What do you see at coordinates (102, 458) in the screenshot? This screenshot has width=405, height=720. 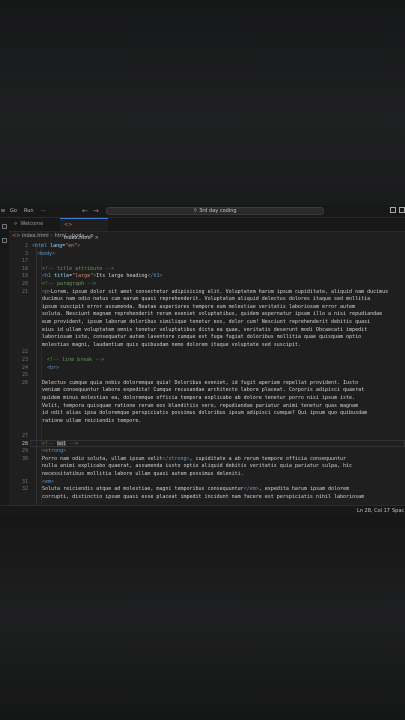 I see `code-token: Porro nam odio soluta, ullam ipsum velit` at bounding box center [102, 458].